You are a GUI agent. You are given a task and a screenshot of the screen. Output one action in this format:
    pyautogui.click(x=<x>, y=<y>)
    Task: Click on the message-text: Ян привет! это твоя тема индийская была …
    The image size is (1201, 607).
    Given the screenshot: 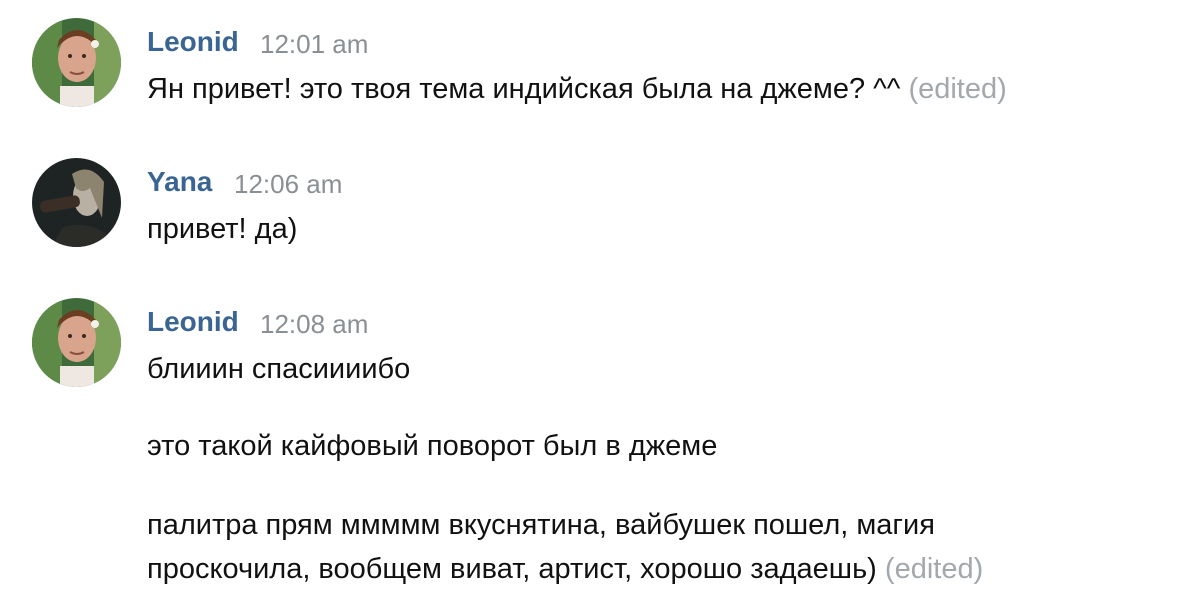 What is the action you would take?
    pyautogui.click(x=577, y=89)
    